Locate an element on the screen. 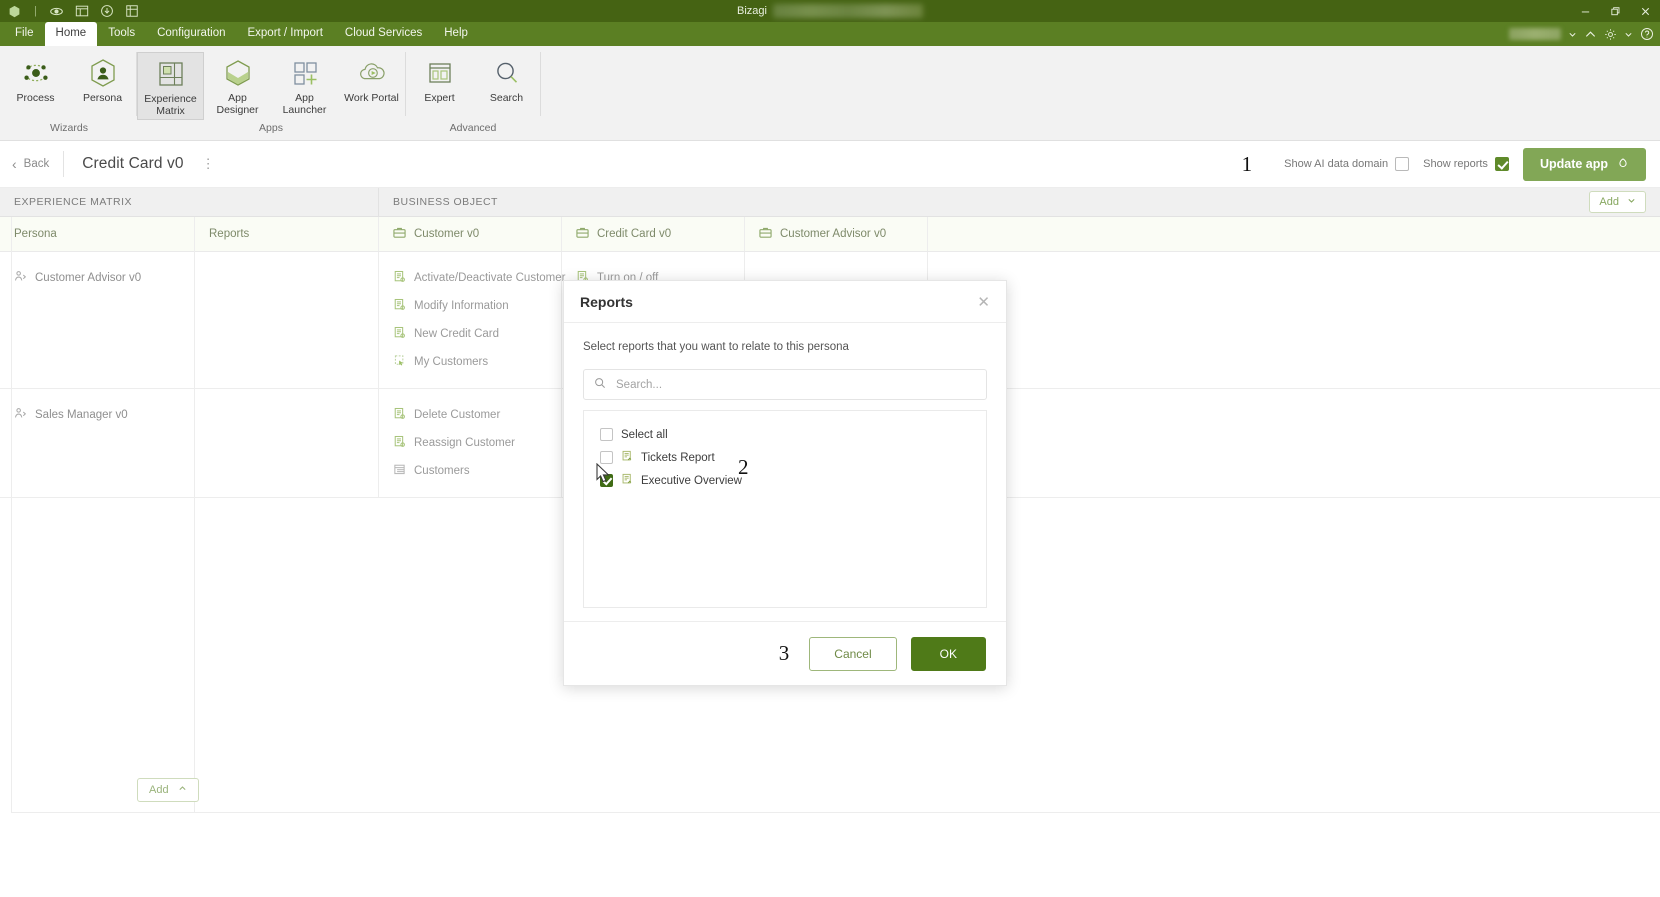  quick-access-toolbar: | is located at coordinates (73, 11).